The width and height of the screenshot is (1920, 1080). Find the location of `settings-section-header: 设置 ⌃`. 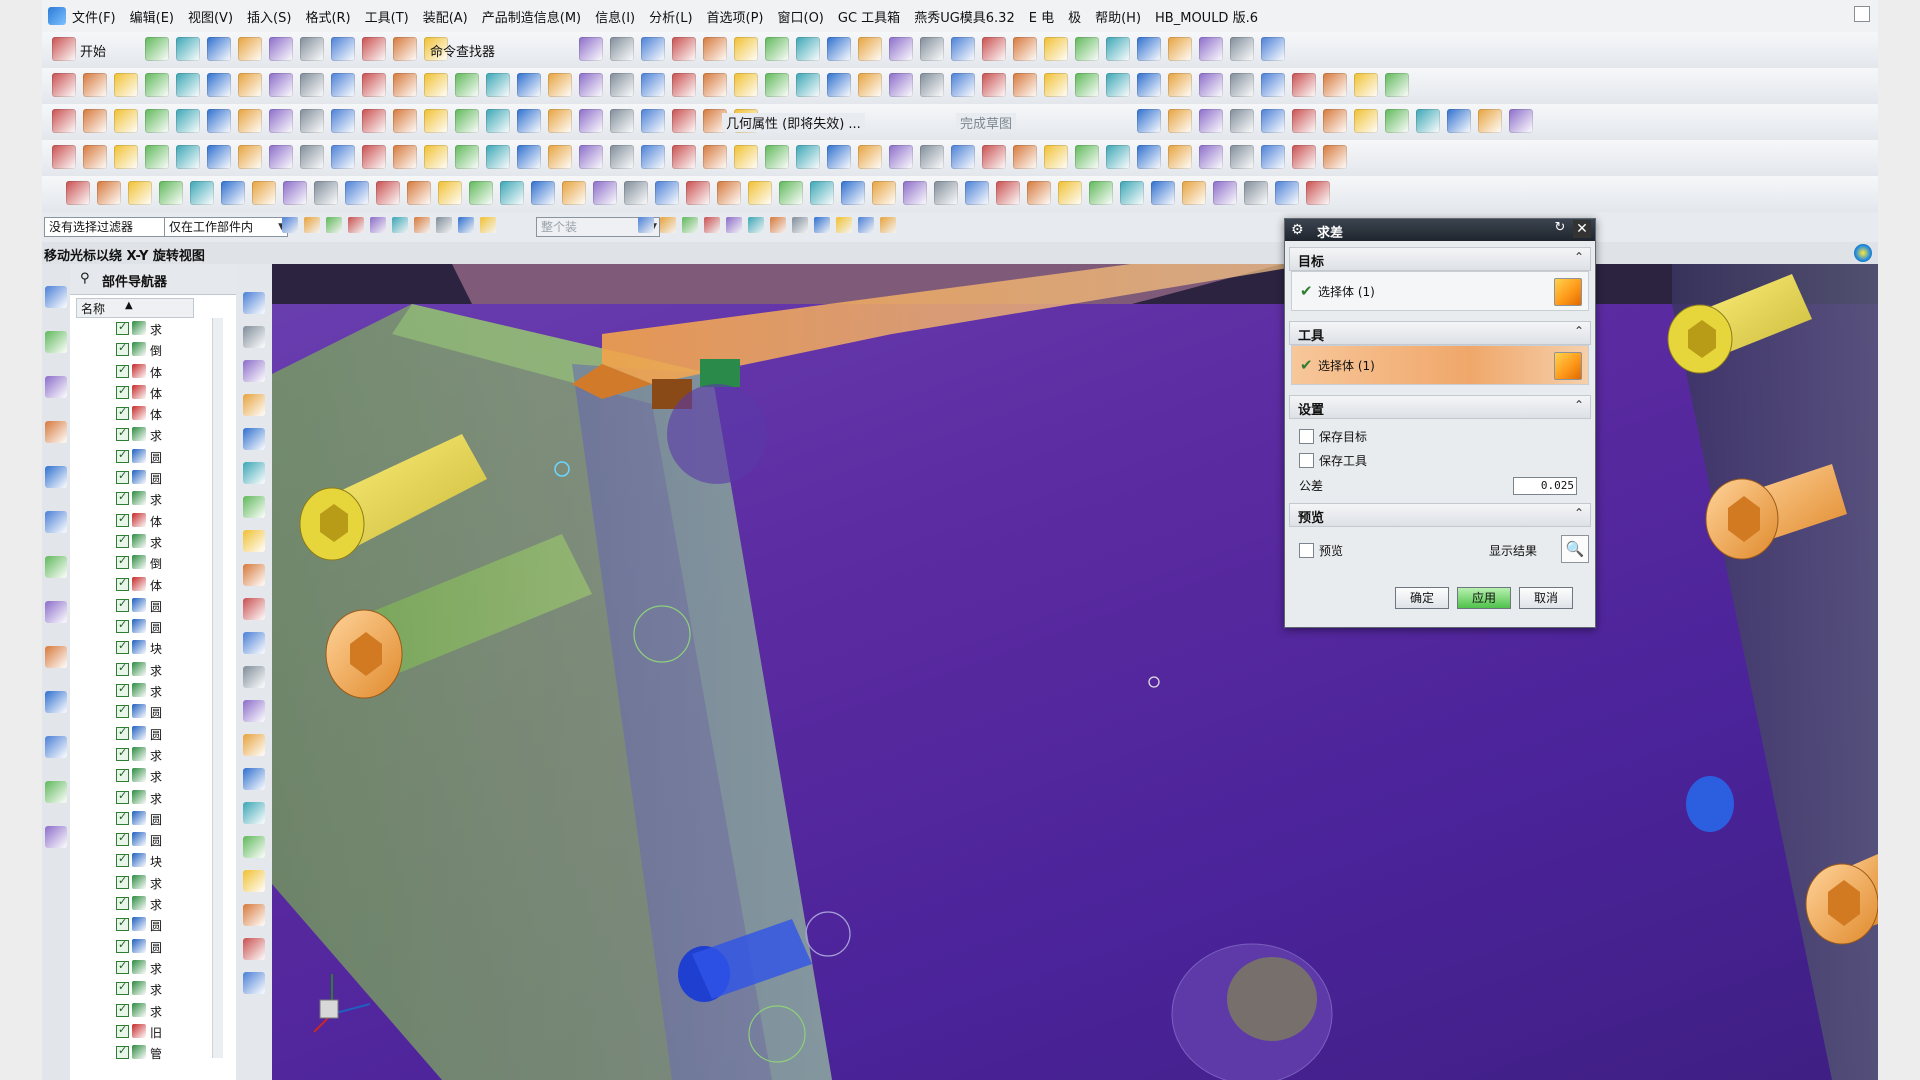

settings-section-header: 设置 ⌃ is located at coordinates (1440, 407).